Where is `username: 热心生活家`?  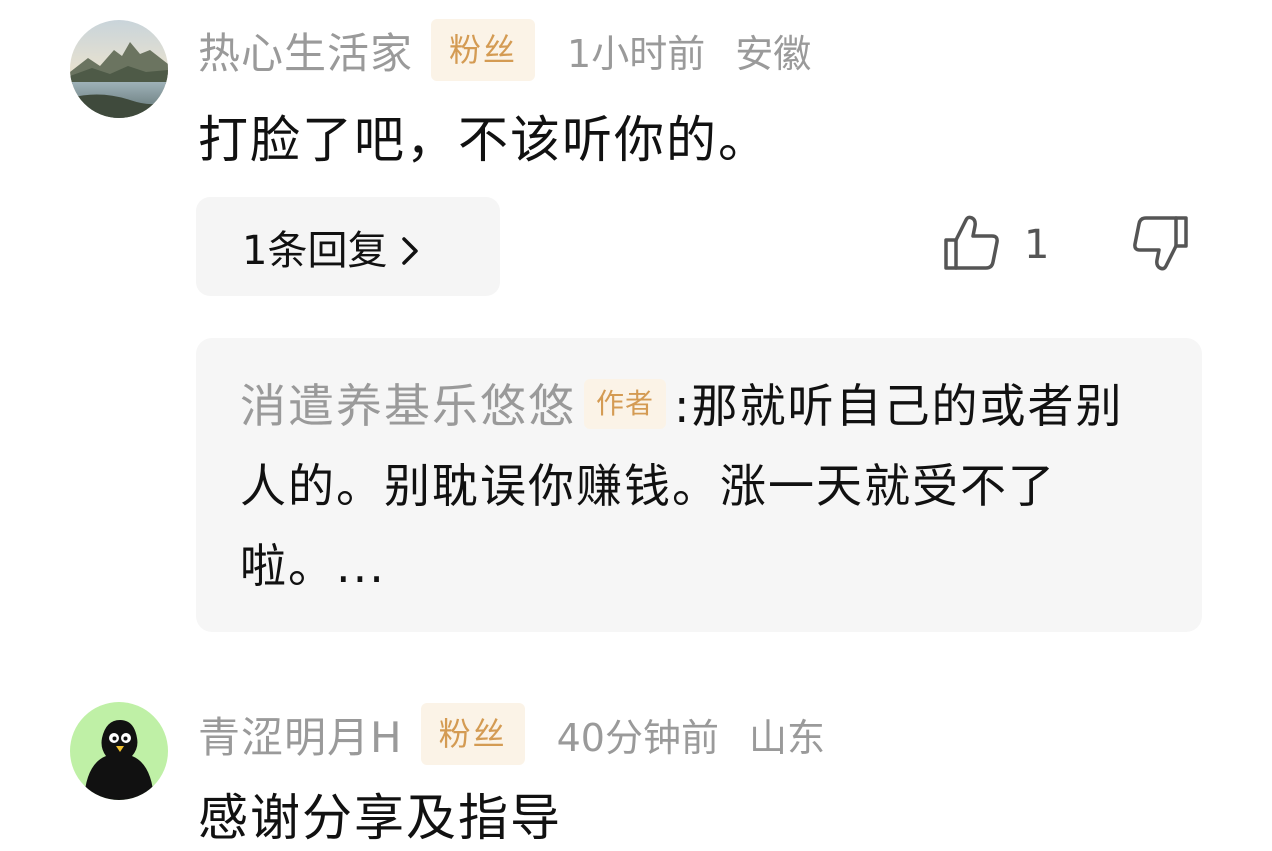 username: 热心生活家 is located at coordinates (305, 50).